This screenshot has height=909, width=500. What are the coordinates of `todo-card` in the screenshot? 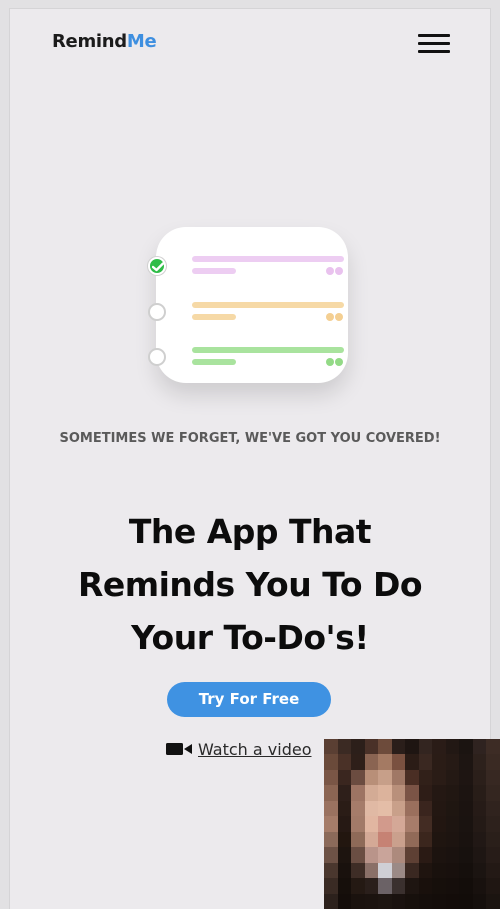 It's located at (248, 305).